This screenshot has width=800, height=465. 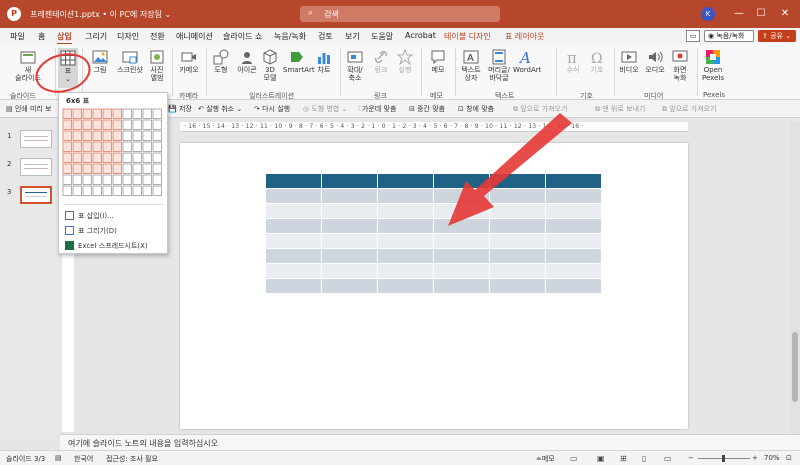 I want to click on icons-button: 아이콘, so click(x=247, y=61).